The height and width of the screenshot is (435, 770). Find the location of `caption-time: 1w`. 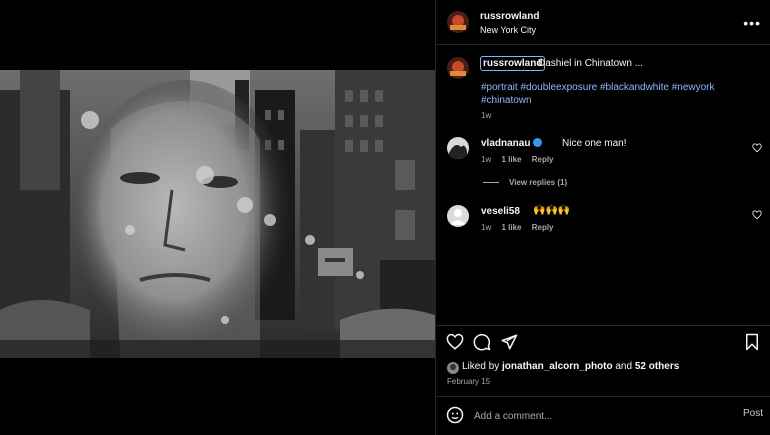

caption-time: 1w is located at coordinates (486, 115).